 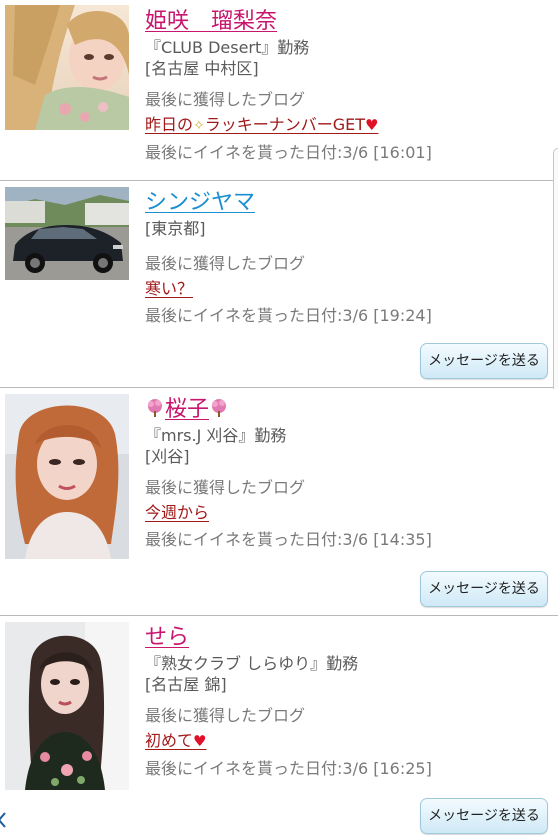 I want to click on user-shop: 『熟女クラブ しらゆり』勤務, so click(x=252, y=663).